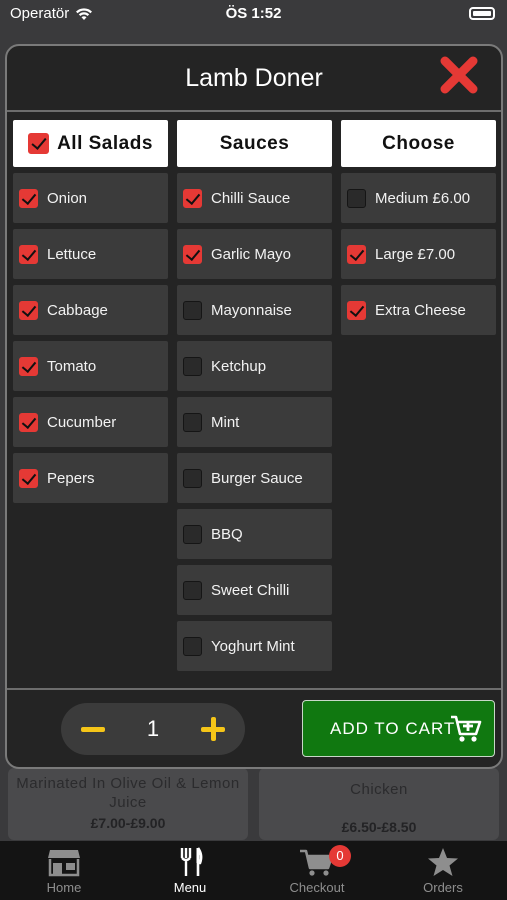 The image size is (507, 900). What do you see at coordinates (72, 254) in the screenshot?
I see `option-label: Lettuce` at bounding box center [72, 254].